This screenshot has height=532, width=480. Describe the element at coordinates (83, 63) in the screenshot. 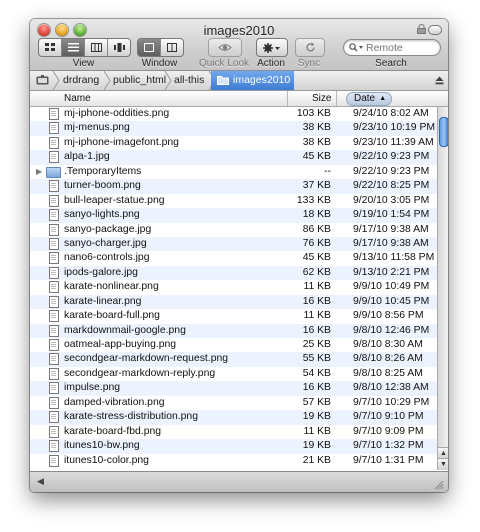

I see `view-label: View` at that location.